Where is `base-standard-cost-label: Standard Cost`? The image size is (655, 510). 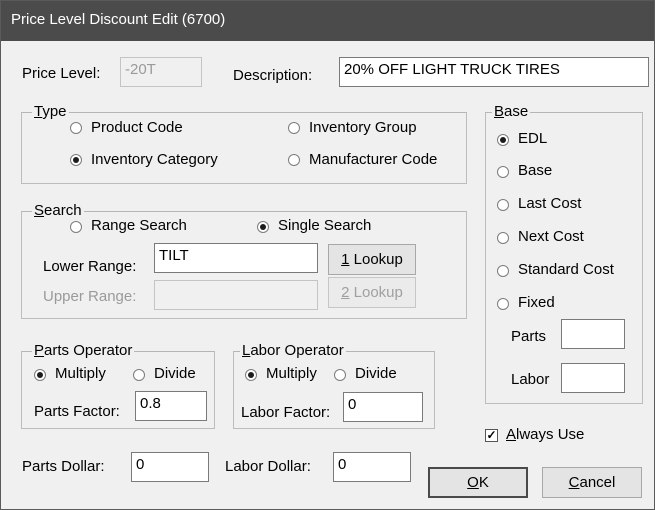
base-standard-cost-label: Standard Cost is located at coordinates (566, 269).